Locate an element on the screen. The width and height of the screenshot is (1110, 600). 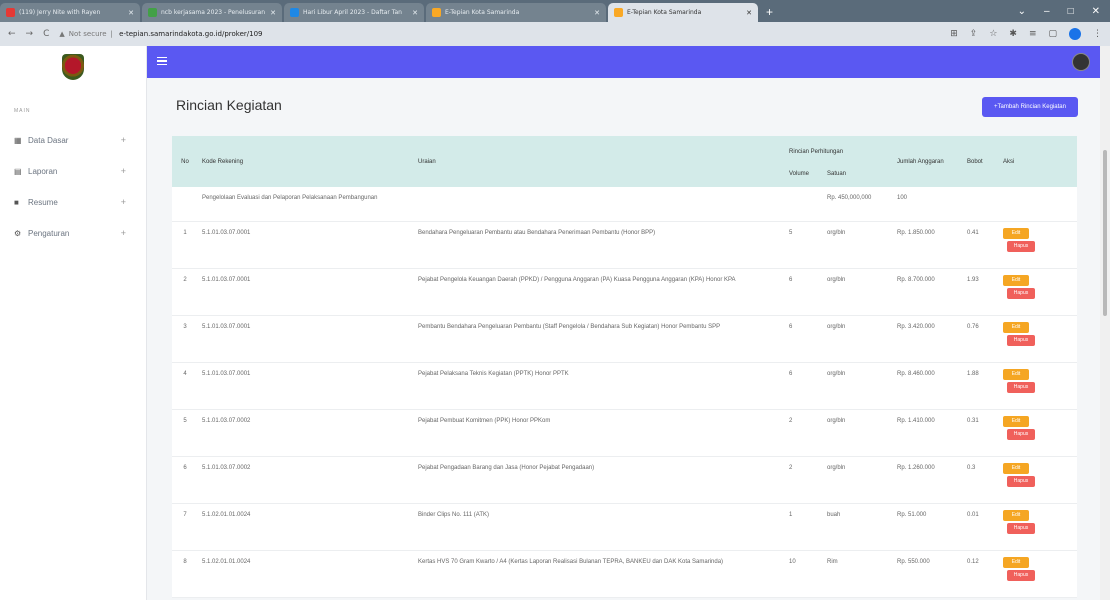
page-scrollbar is located at coordinates (1105, 323).